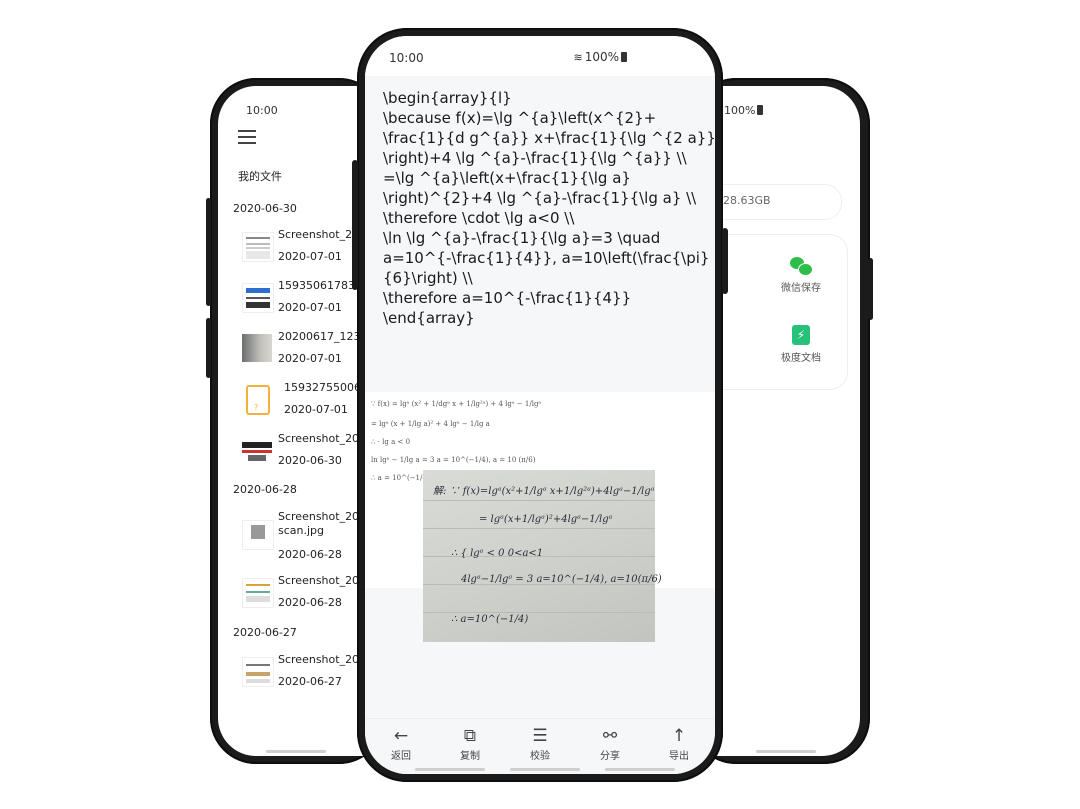 The width and height of the screenshot is (1080, 809). Describe the element at coordinates (265, 632) in the screenshot. I see `group-date: 2020-06-27` at that location.